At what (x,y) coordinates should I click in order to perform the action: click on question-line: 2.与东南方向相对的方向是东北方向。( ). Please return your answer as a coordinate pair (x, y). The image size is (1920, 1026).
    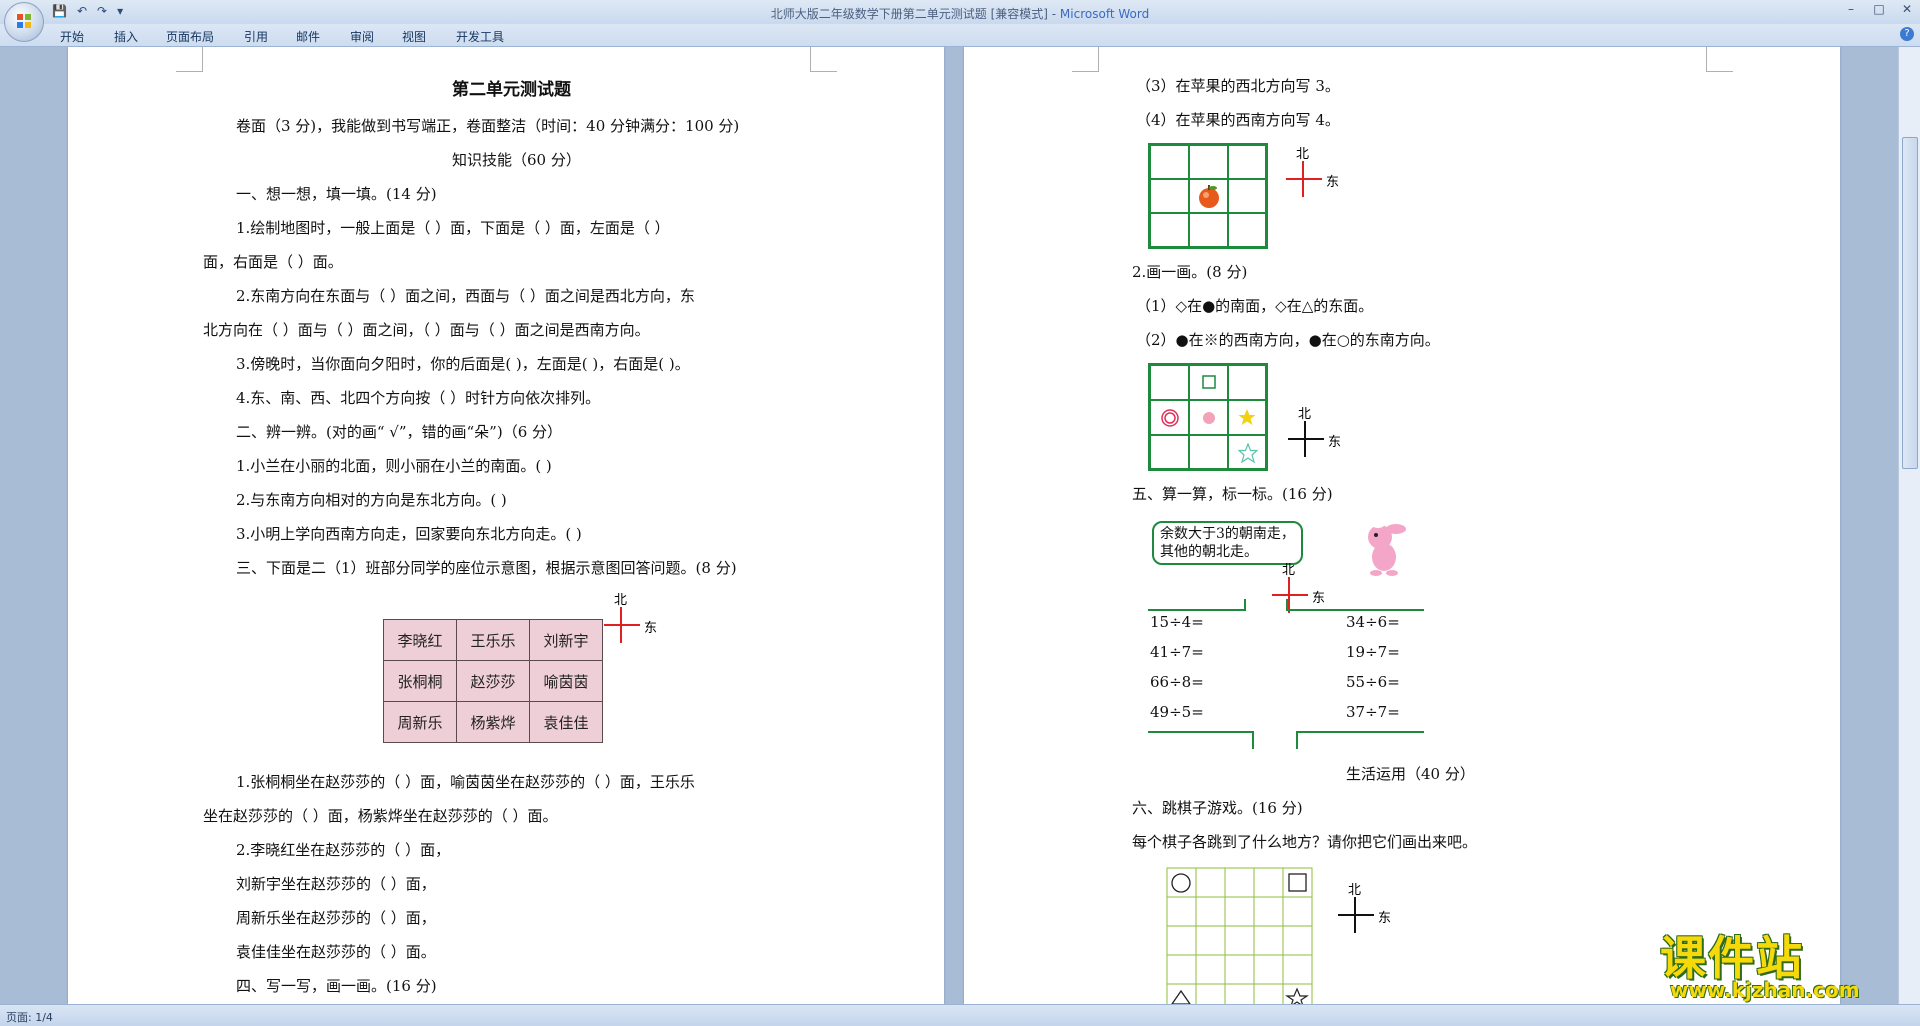
    Looking at the image, I should click on (371, 500).